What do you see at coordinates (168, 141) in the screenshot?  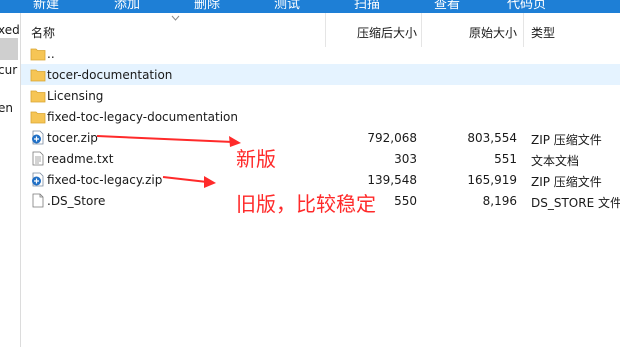 I see `annotation-arrow-new` at bounding box center [168, 141].